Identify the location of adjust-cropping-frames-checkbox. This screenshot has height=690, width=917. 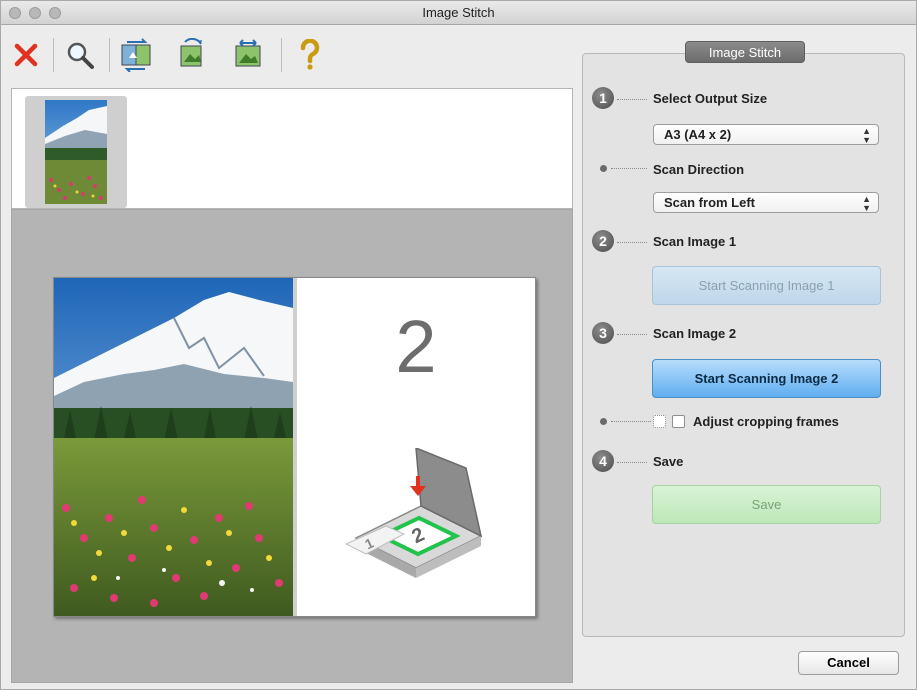
(678, 421).